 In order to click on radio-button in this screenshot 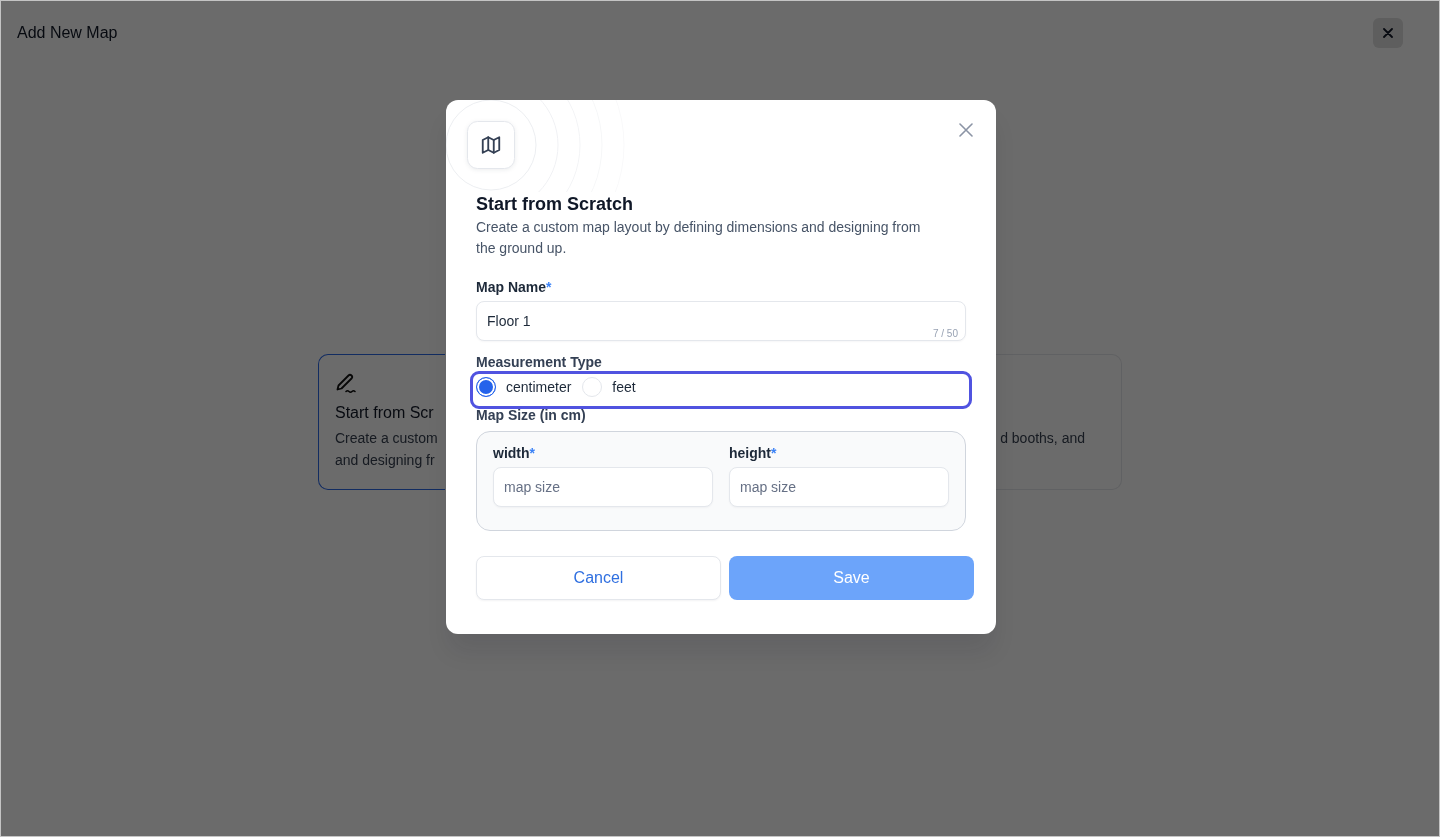, I will do `click(486, 387)`.